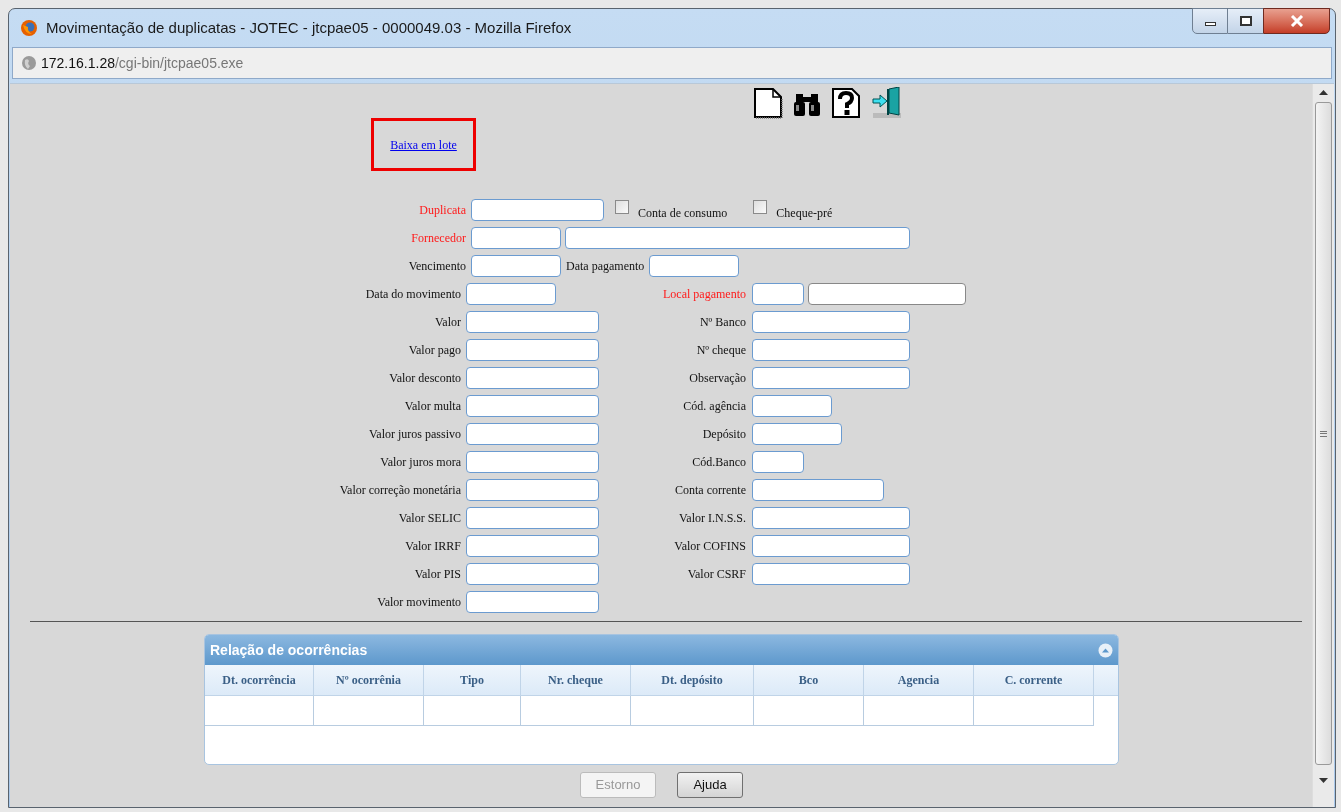  What do you see at coordinates (420, 462) in the screenshot?
I see `field-label: Valor juros mora` at bounding box center [420, 462].